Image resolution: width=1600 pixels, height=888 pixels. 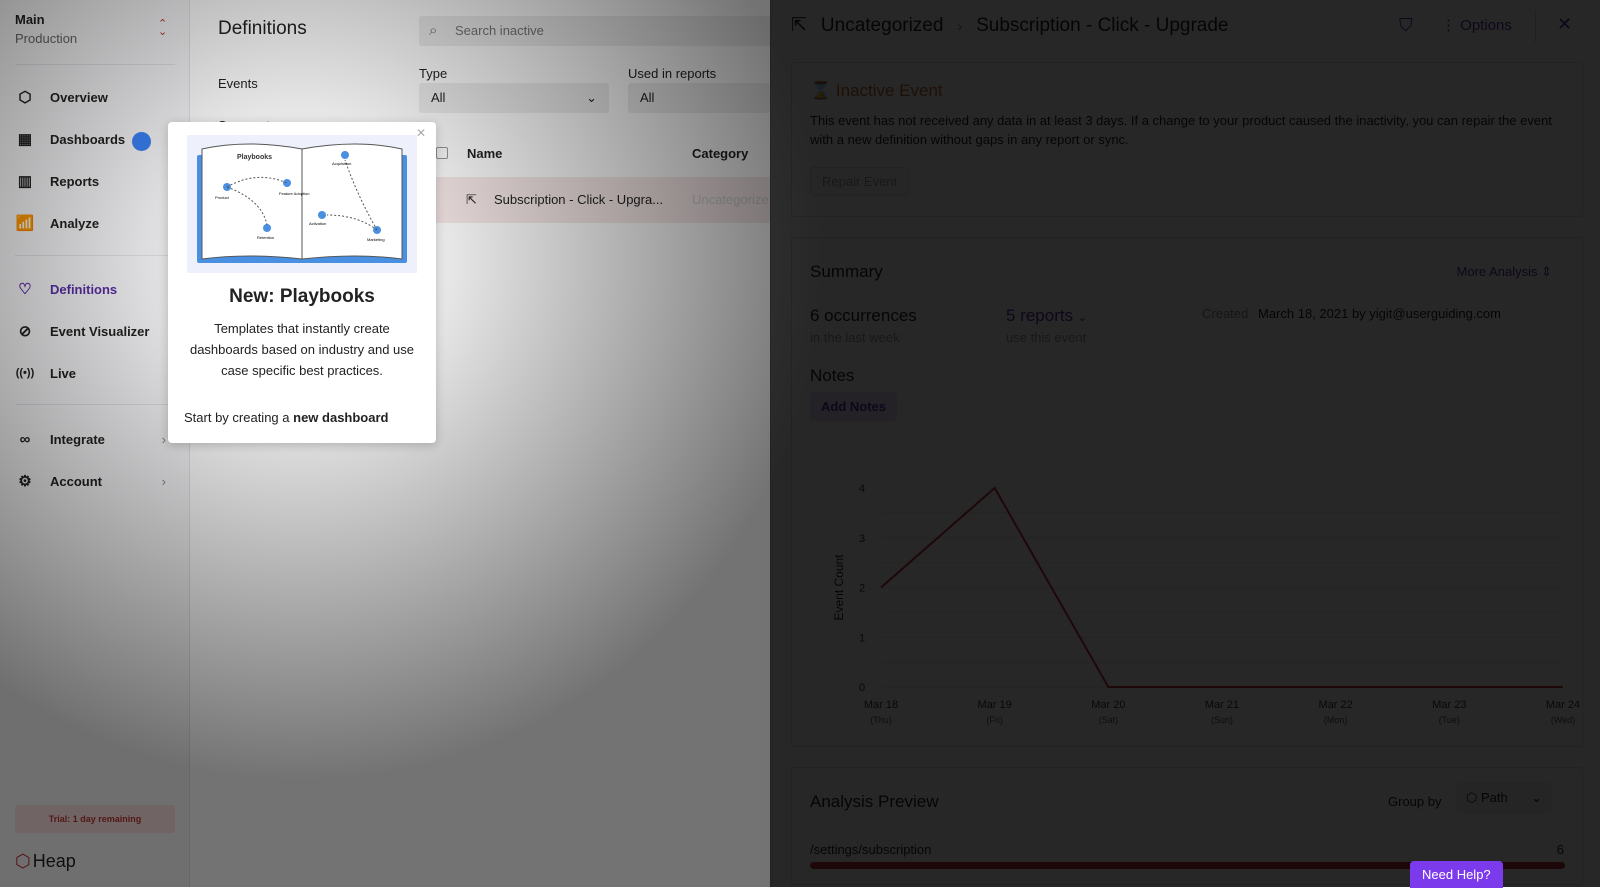 I want to click on y-tick-label: 4, so click(x=862, y=489).